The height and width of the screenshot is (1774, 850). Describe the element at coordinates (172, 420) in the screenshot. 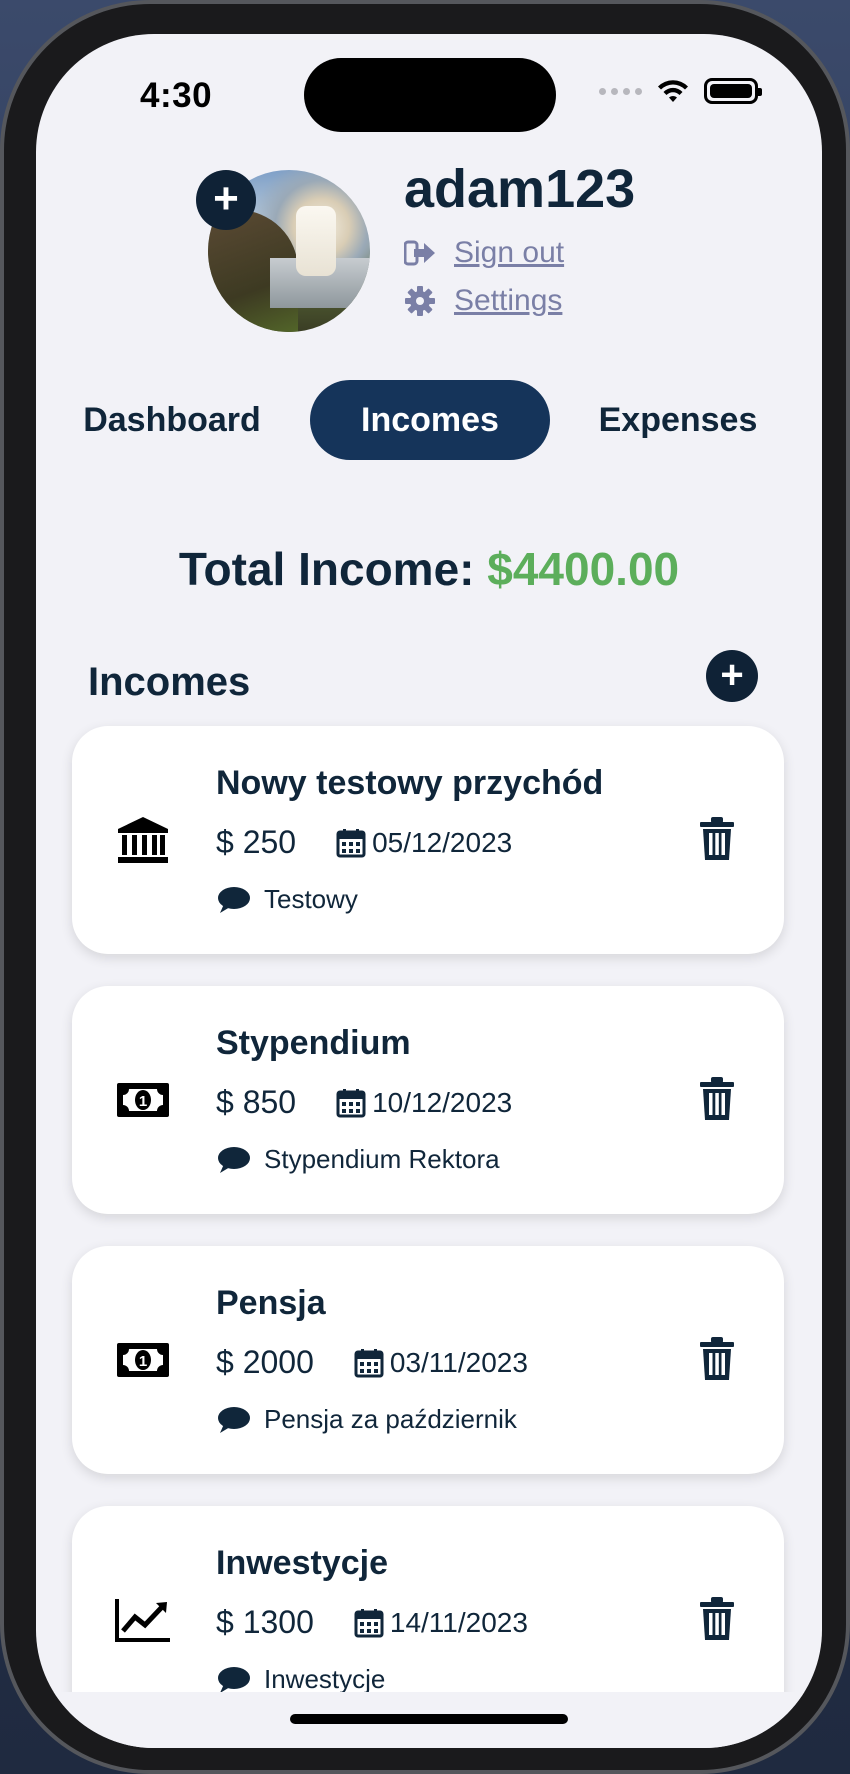

I see `tab-dashboard: Dashboard` at that location.